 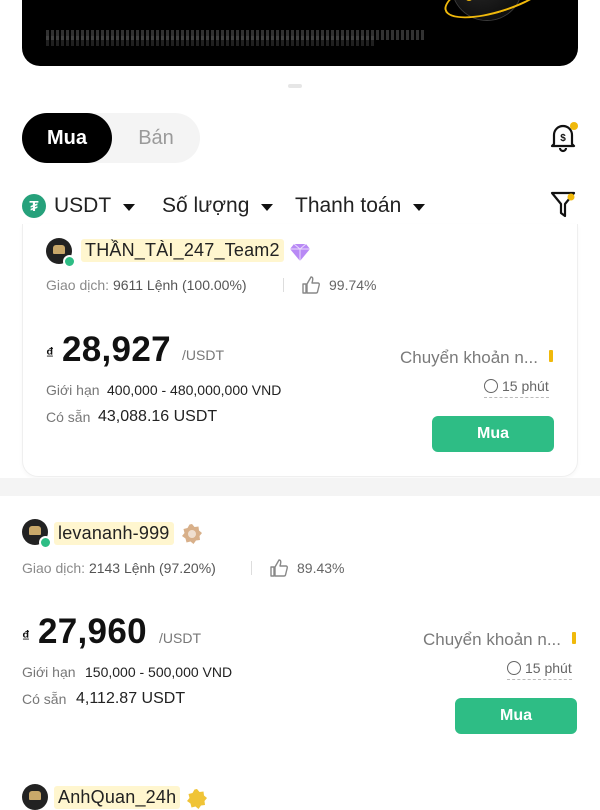 What do you see at coordinates (34, 206) in the screenshot?
I see `tether-icon: ₮` at bounding box center [34, 206].